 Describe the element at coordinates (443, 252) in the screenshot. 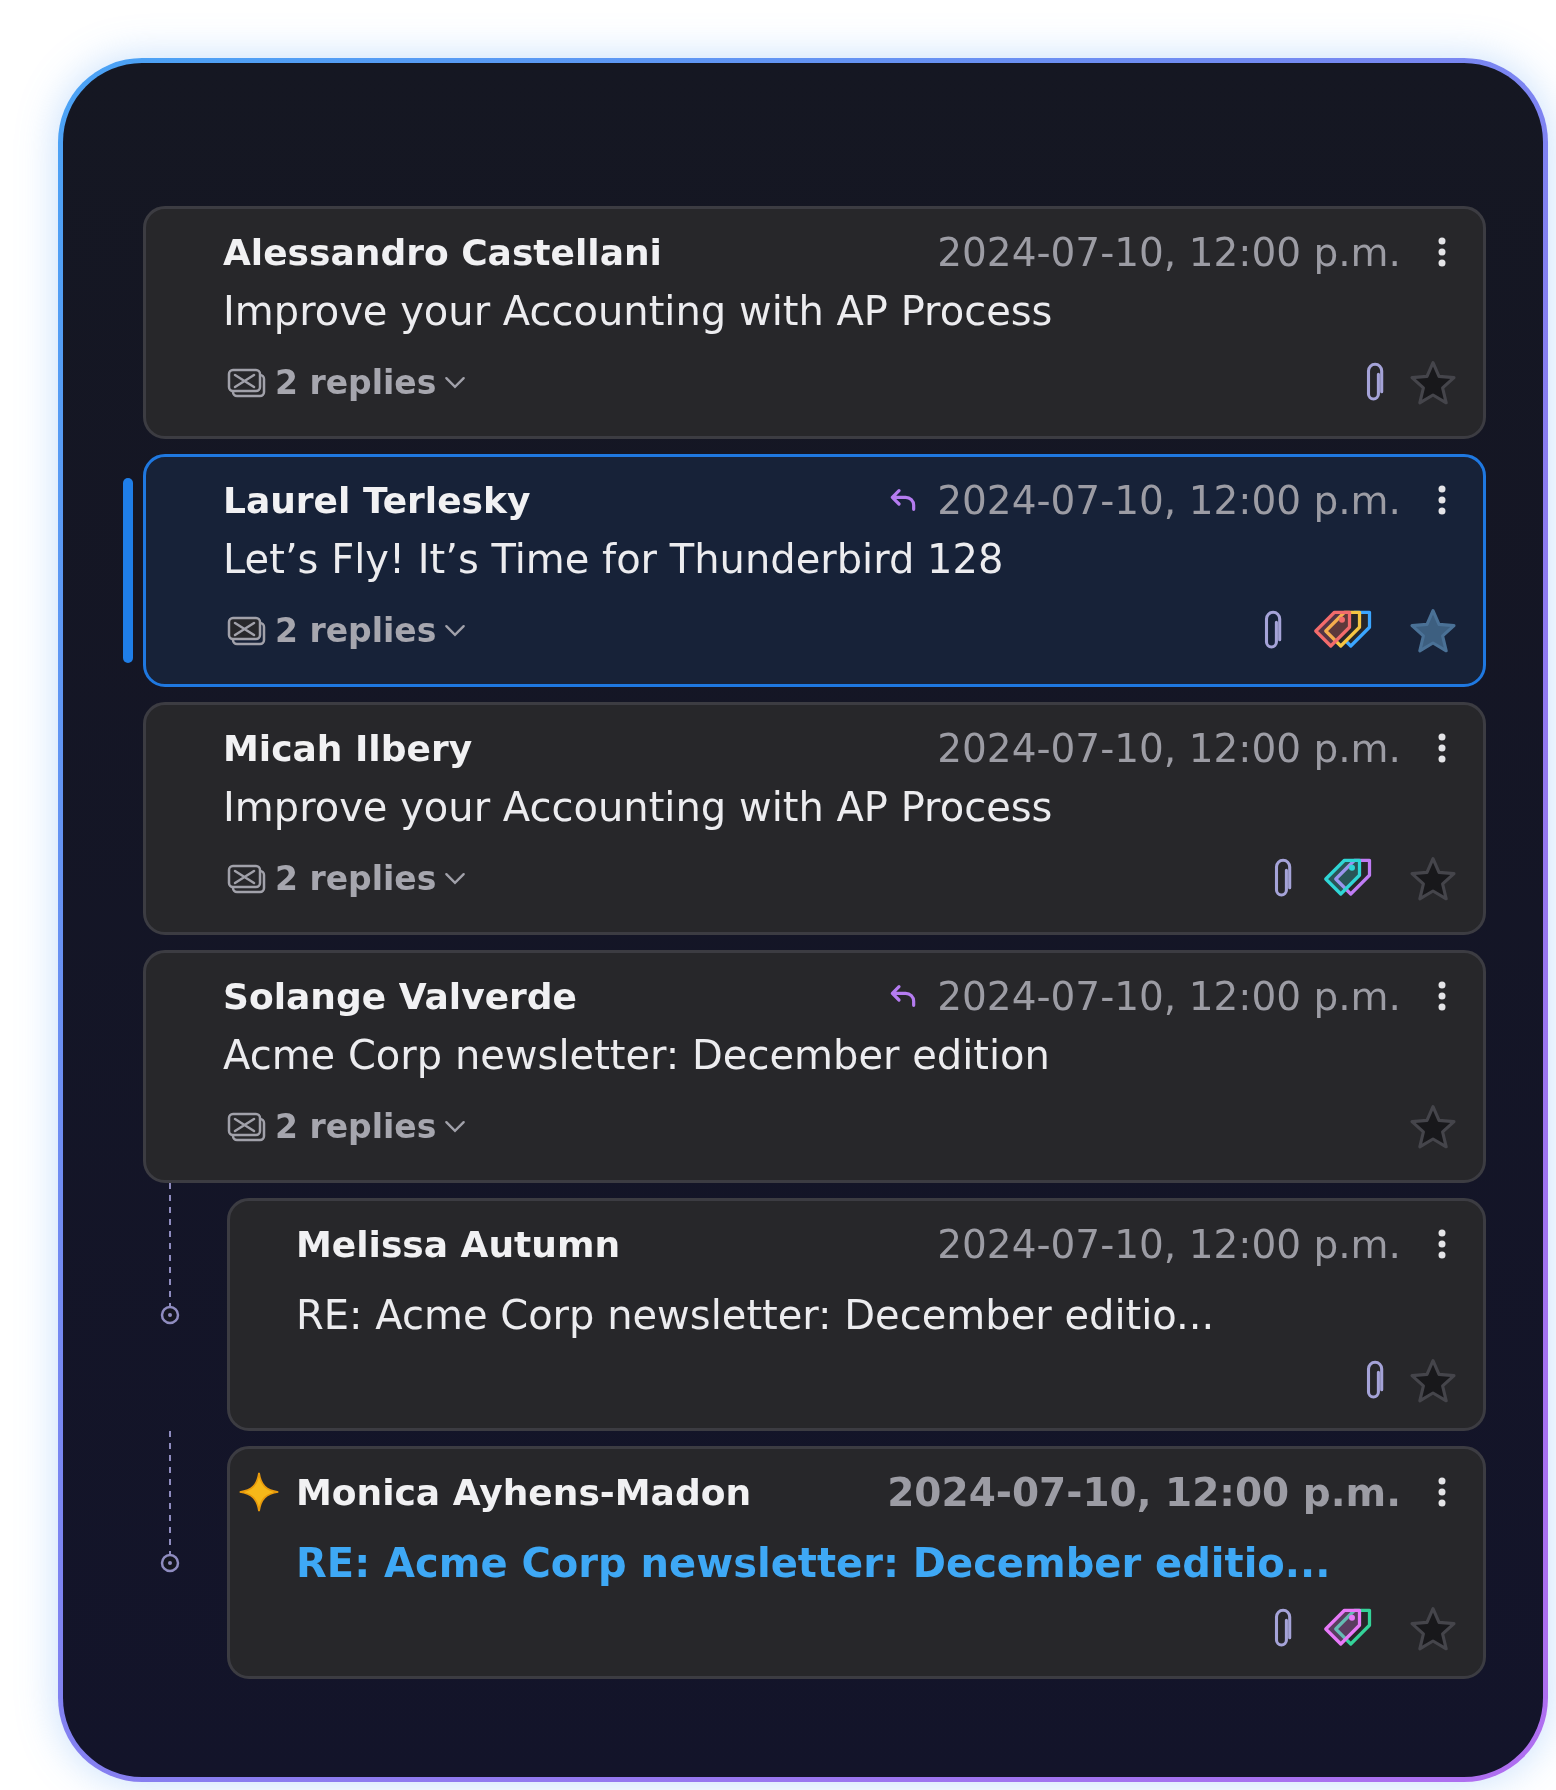

I see `sender-name: Alessandro Castellani` at that location.